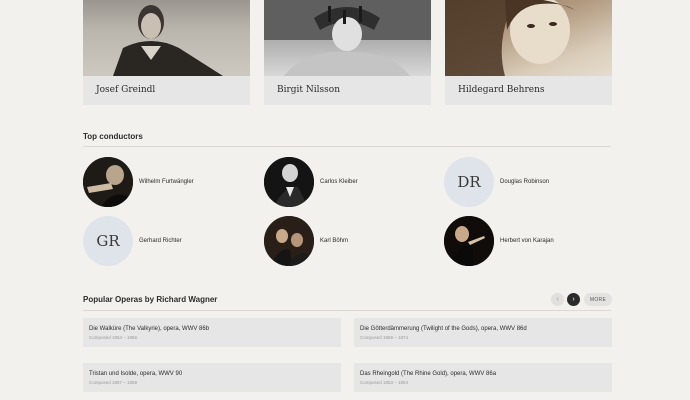 The height and width of the screenshot is (400, 690). Describe the element at coordinates (108, 241) in the screenshot. I see `conductor-avatar-initials: GR` at that location.